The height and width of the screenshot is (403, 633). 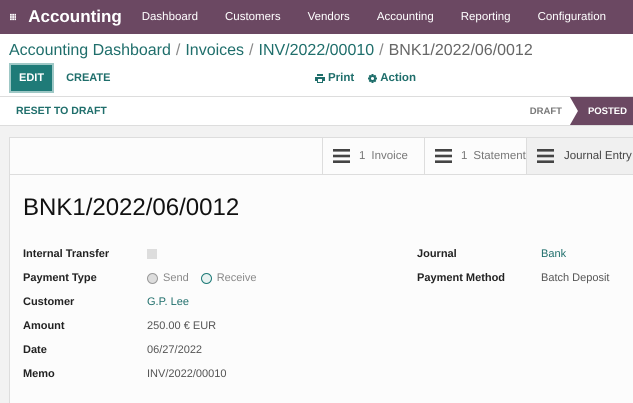 What do you see at coordinates (168, 278) in the screenshot?
I see `radio-option: Send` at bounding box center [168, 278].